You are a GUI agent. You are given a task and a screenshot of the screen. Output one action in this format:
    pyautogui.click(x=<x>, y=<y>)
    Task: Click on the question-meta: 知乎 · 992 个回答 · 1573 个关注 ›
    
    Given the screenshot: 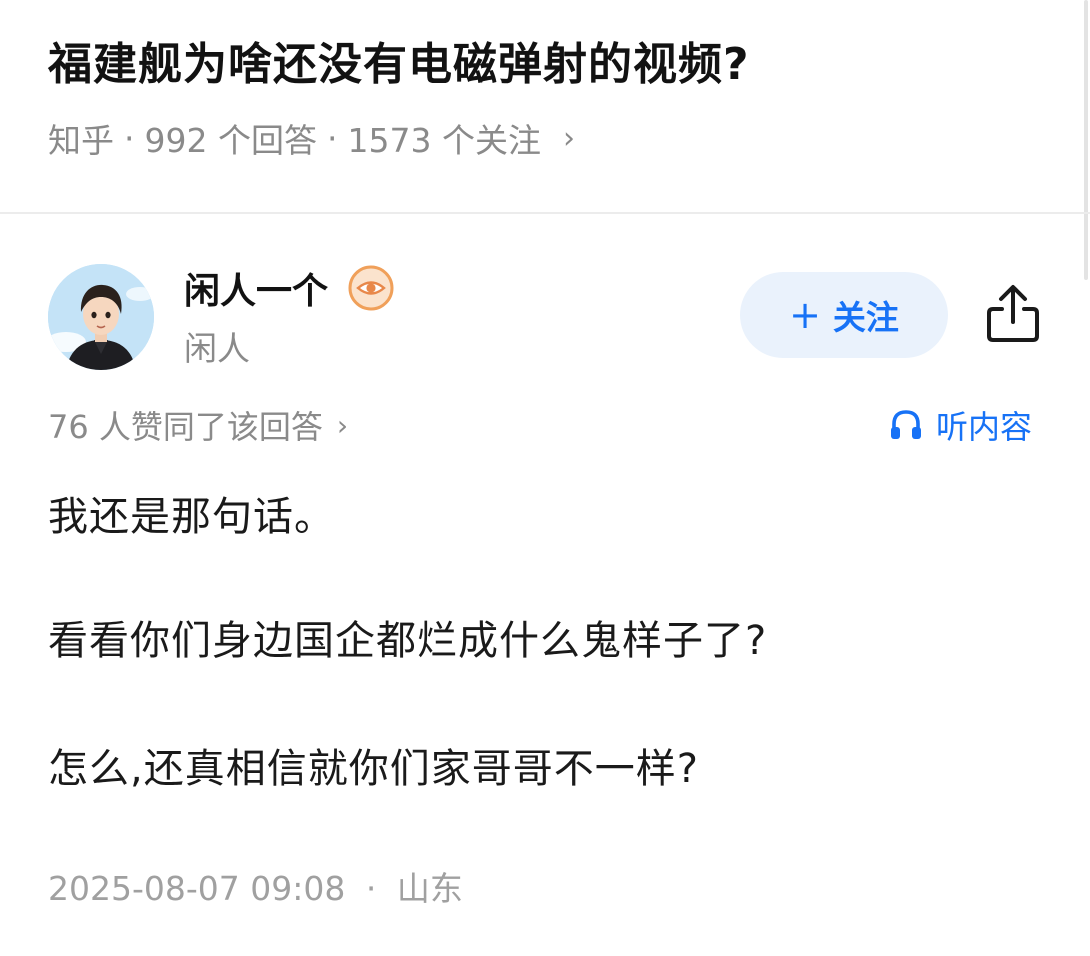 What is the action you would take?
    pyautogui.click(x=311, y=138)
    